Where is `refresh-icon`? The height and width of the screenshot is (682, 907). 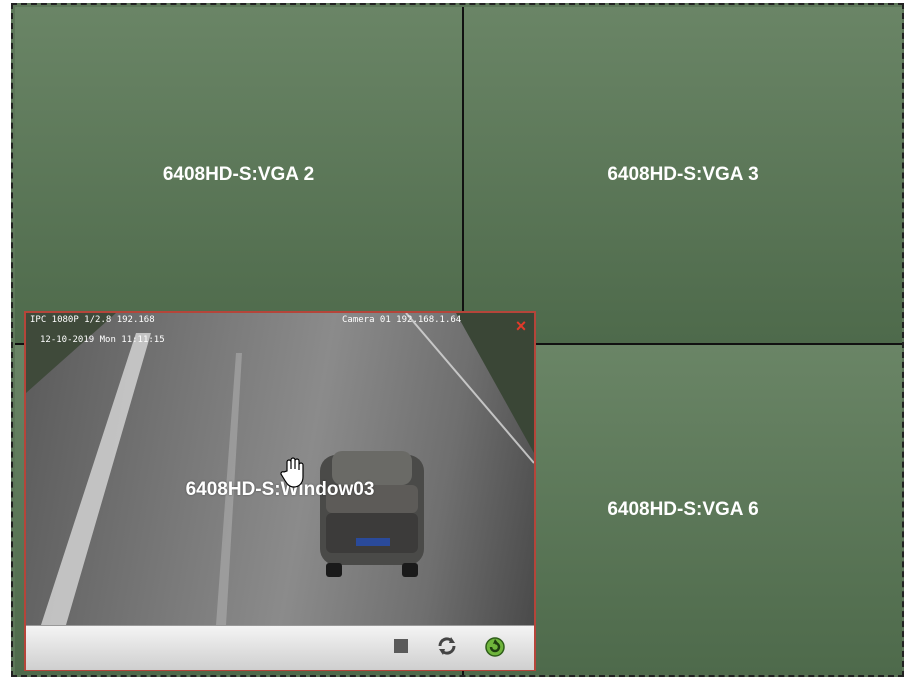
refresh-icon is located at coordinates (447, 648).